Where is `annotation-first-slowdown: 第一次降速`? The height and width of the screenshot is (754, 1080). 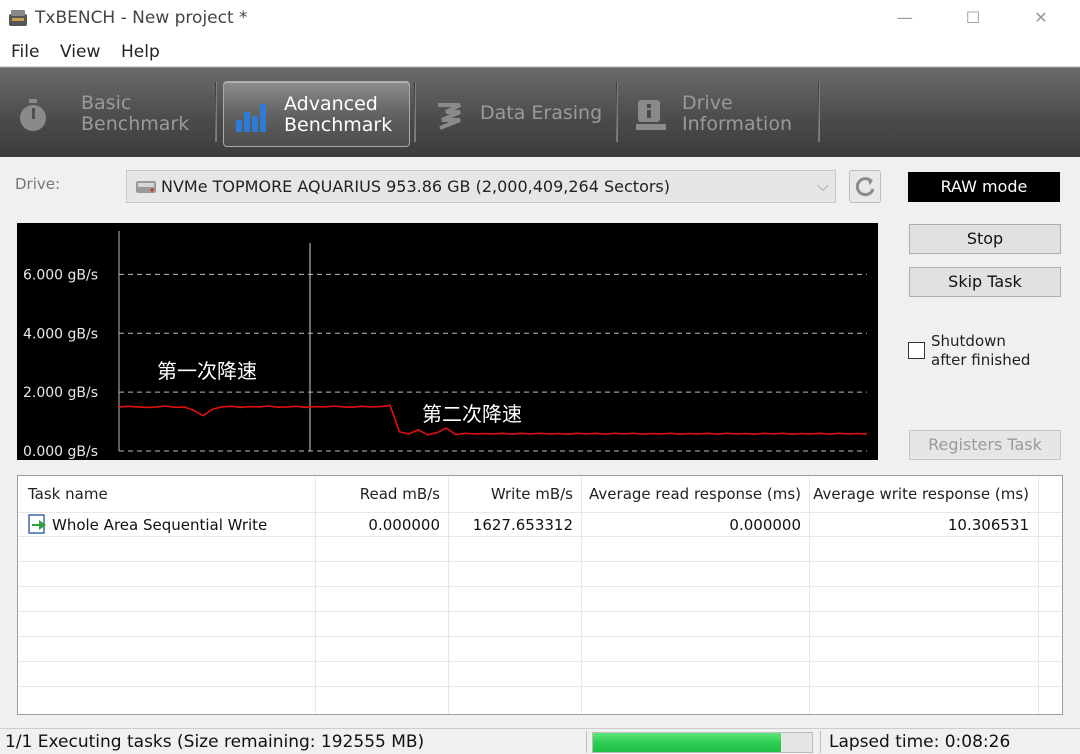 annotation-first-slowdown: 第一次降速 is located at coordinates (207, 371).